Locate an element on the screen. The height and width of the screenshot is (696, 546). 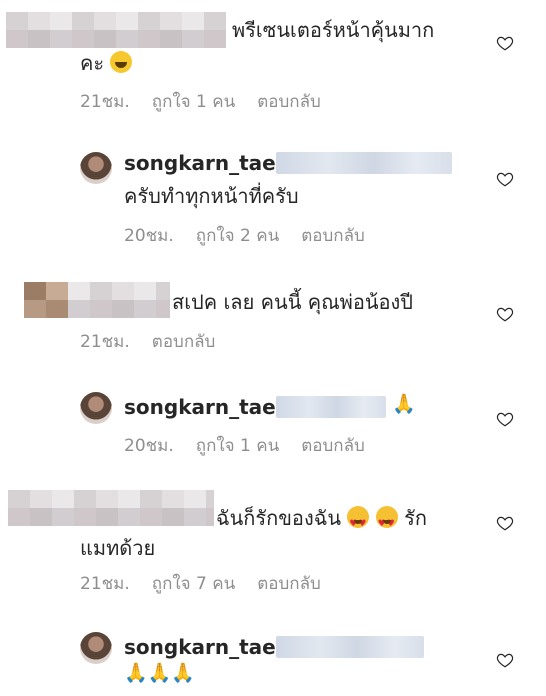
comment-reply-item: songkarn_tae 🙏🙏🙏 is located at coordinates (273, 651).